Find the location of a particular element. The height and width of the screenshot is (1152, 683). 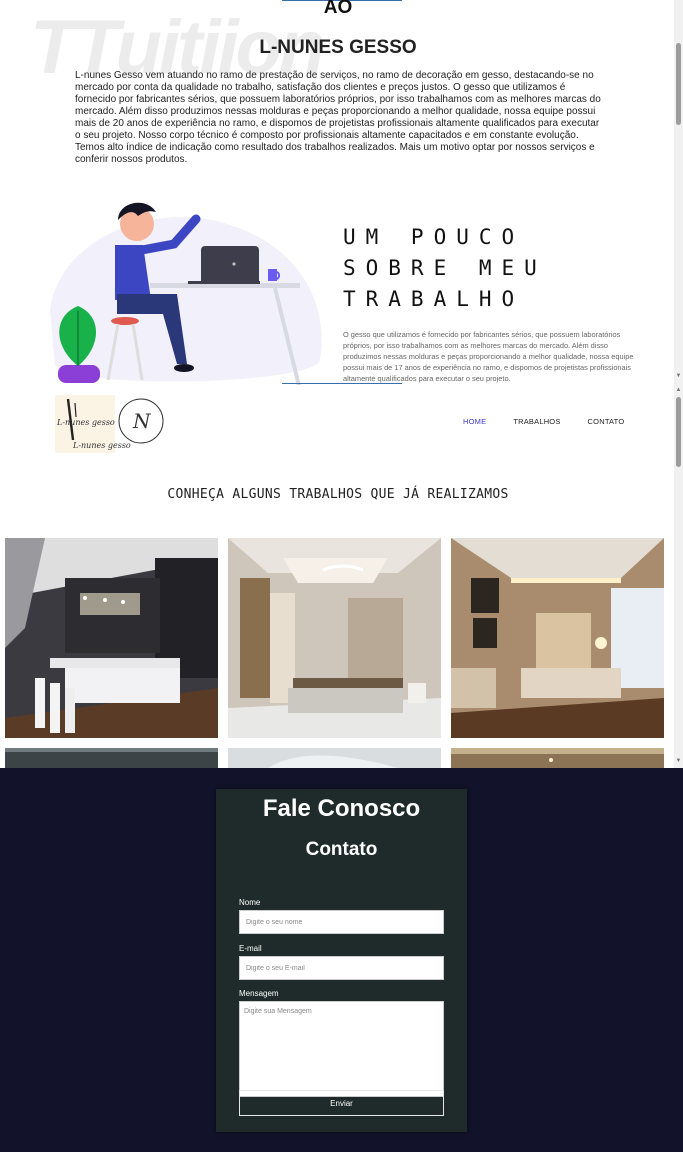

main-nav: HOME TRABALHOS CONTATO is located at coordinates (557, 421).